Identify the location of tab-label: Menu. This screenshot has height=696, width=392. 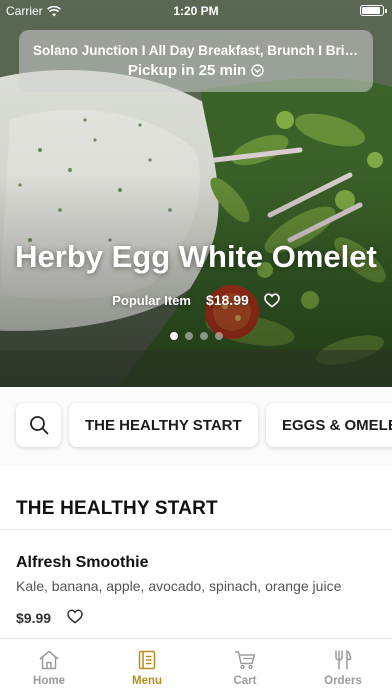
(147, 681).